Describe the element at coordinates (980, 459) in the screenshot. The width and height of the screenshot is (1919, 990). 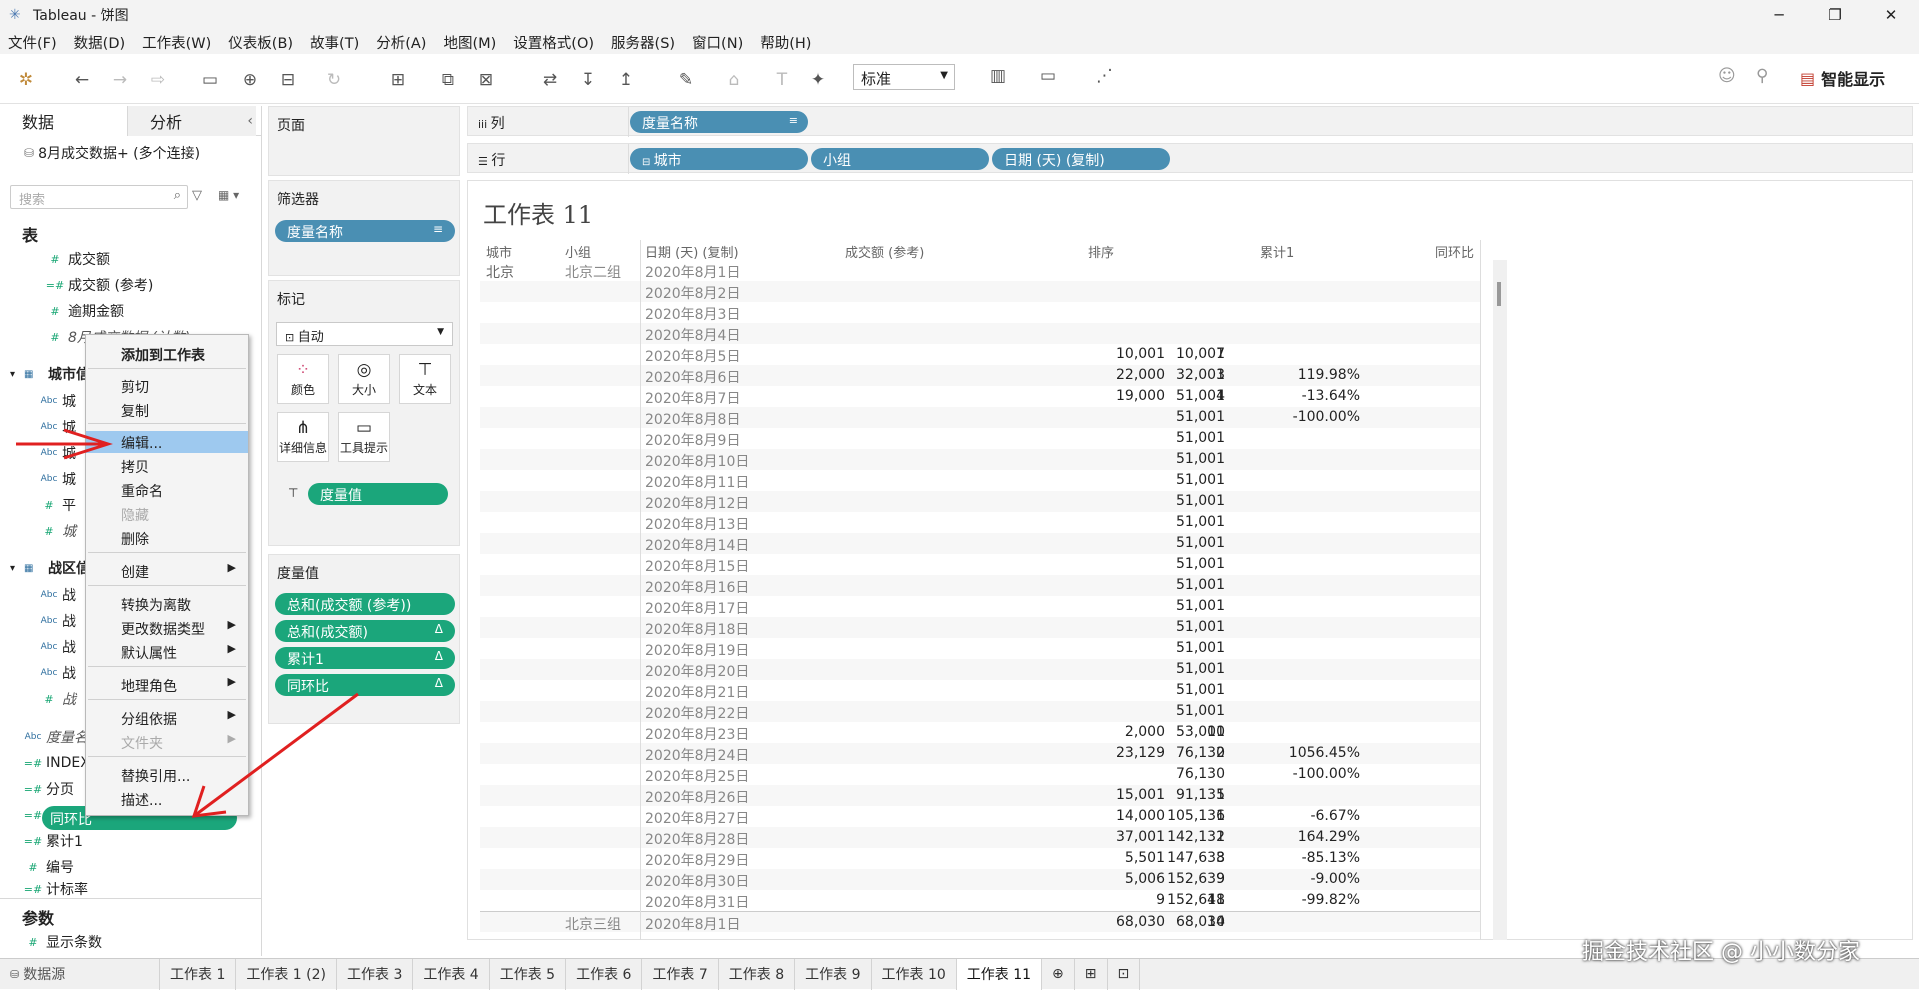
I see `table-row: 2020年8月10日 51,001` at that location.